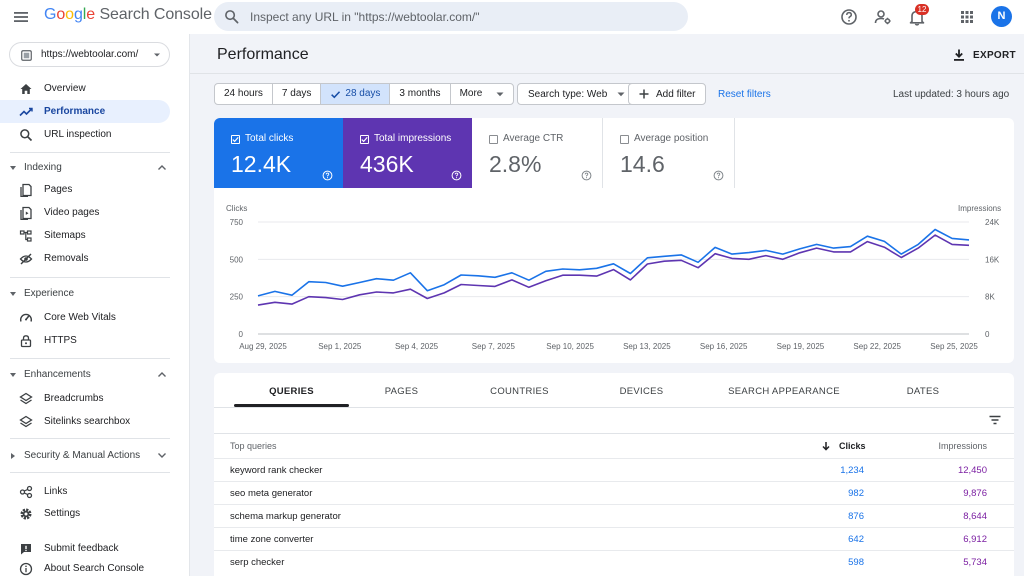 This screenshot has height=576, width=1024. I want to click on last-updated-text: Last updated: 3 hours ago, so click(951, 94).